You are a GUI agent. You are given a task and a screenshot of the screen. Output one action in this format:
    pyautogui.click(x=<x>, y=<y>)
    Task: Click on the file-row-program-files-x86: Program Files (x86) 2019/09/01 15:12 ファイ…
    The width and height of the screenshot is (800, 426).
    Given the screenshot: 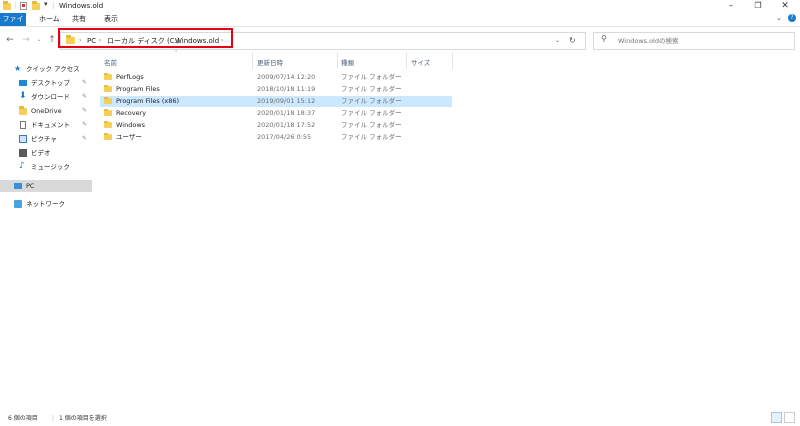 What is the action you would take?
    pyautogui.click(x=276, y=101)
    